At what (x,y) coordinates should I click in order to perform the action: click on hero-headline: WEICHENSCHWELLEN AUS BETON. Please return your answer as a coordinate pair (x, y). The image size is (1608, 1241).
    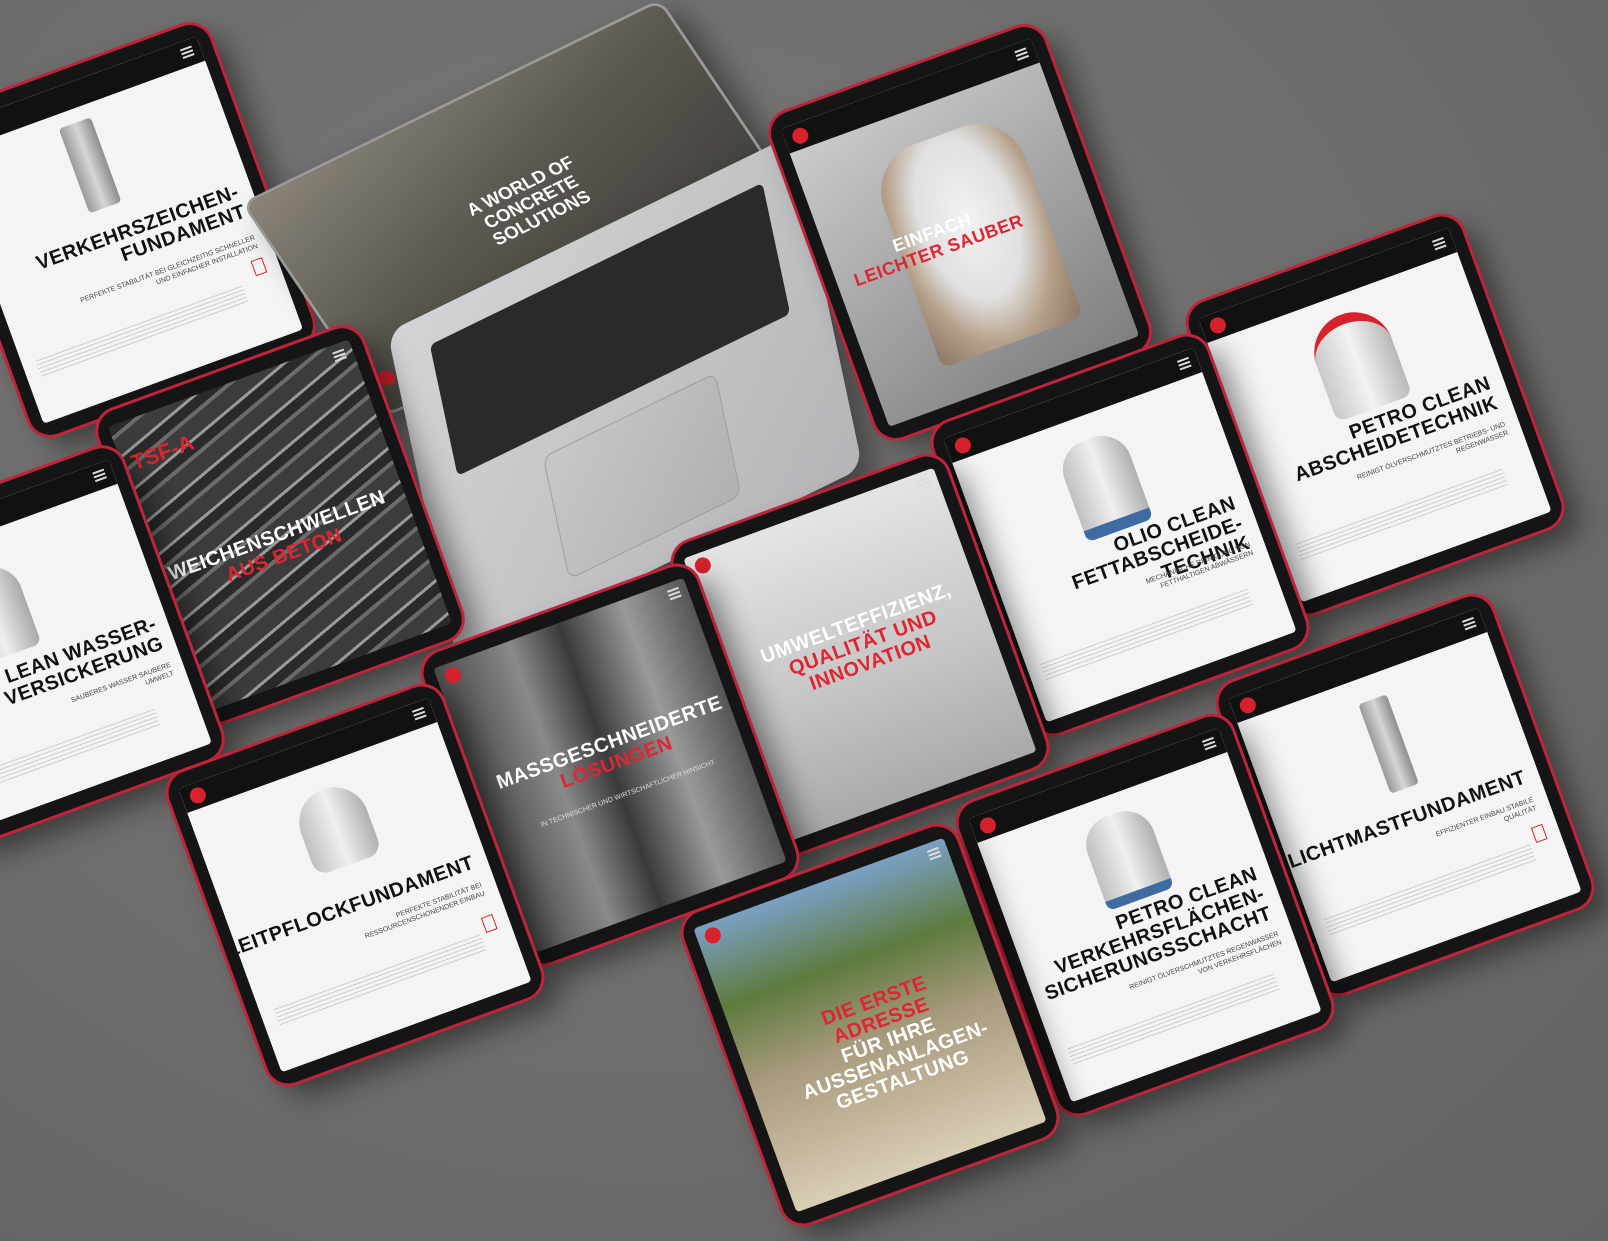
    Looking at the image, I should click on (277, 536).